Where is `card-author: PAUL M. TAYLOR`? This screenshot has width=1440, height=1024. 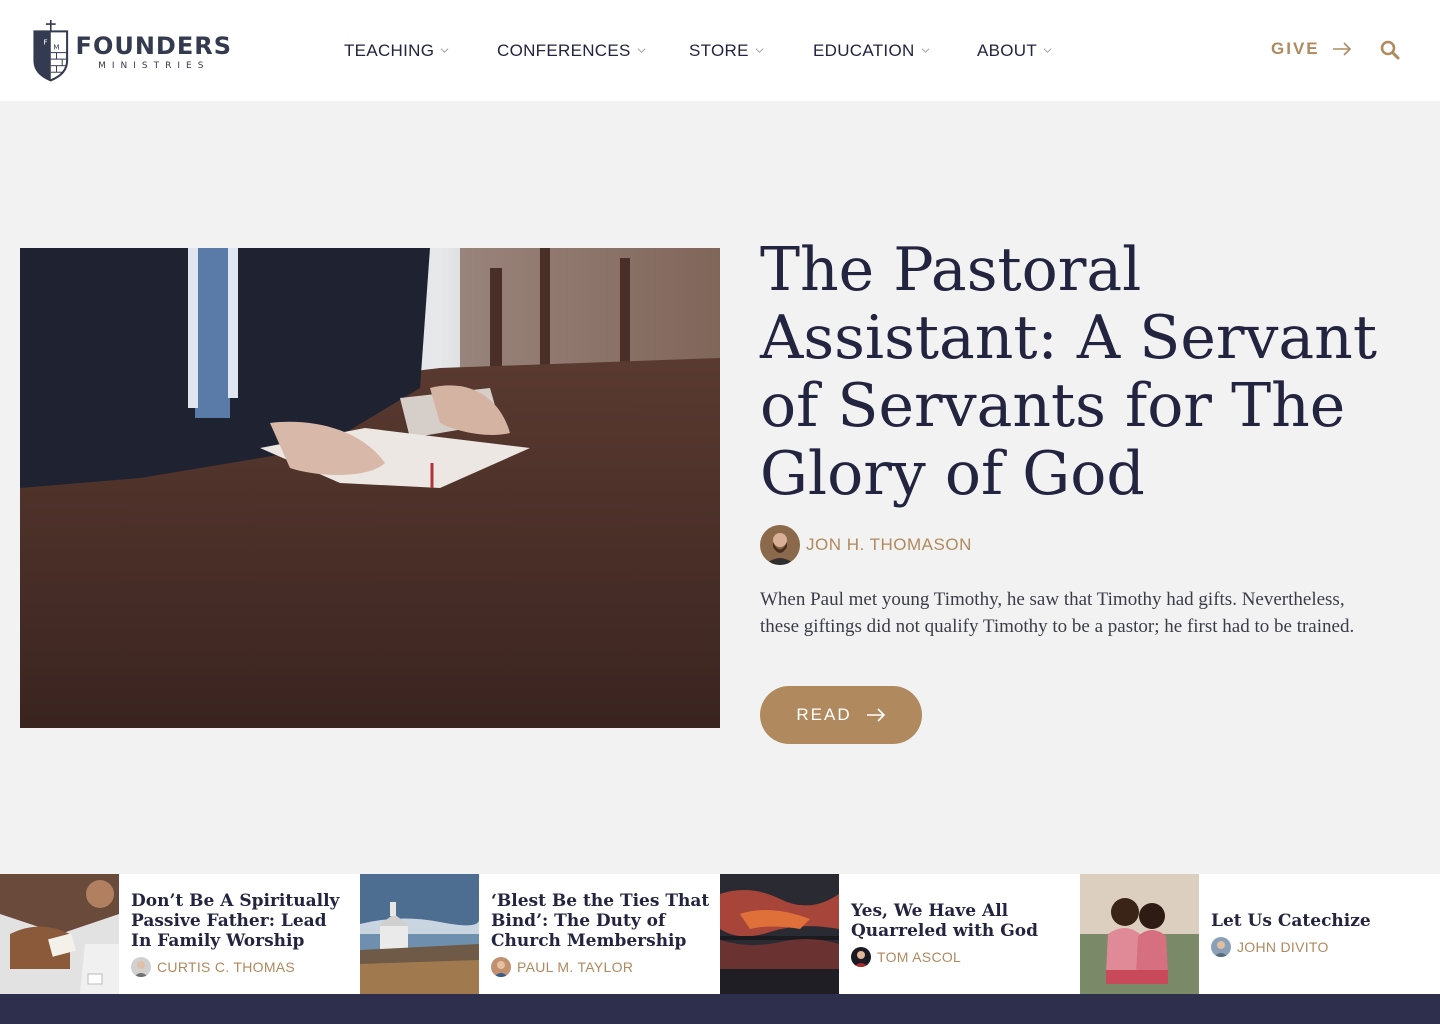
card-author: PAUL M. TAYLOR is located at coordinates (600, 967).